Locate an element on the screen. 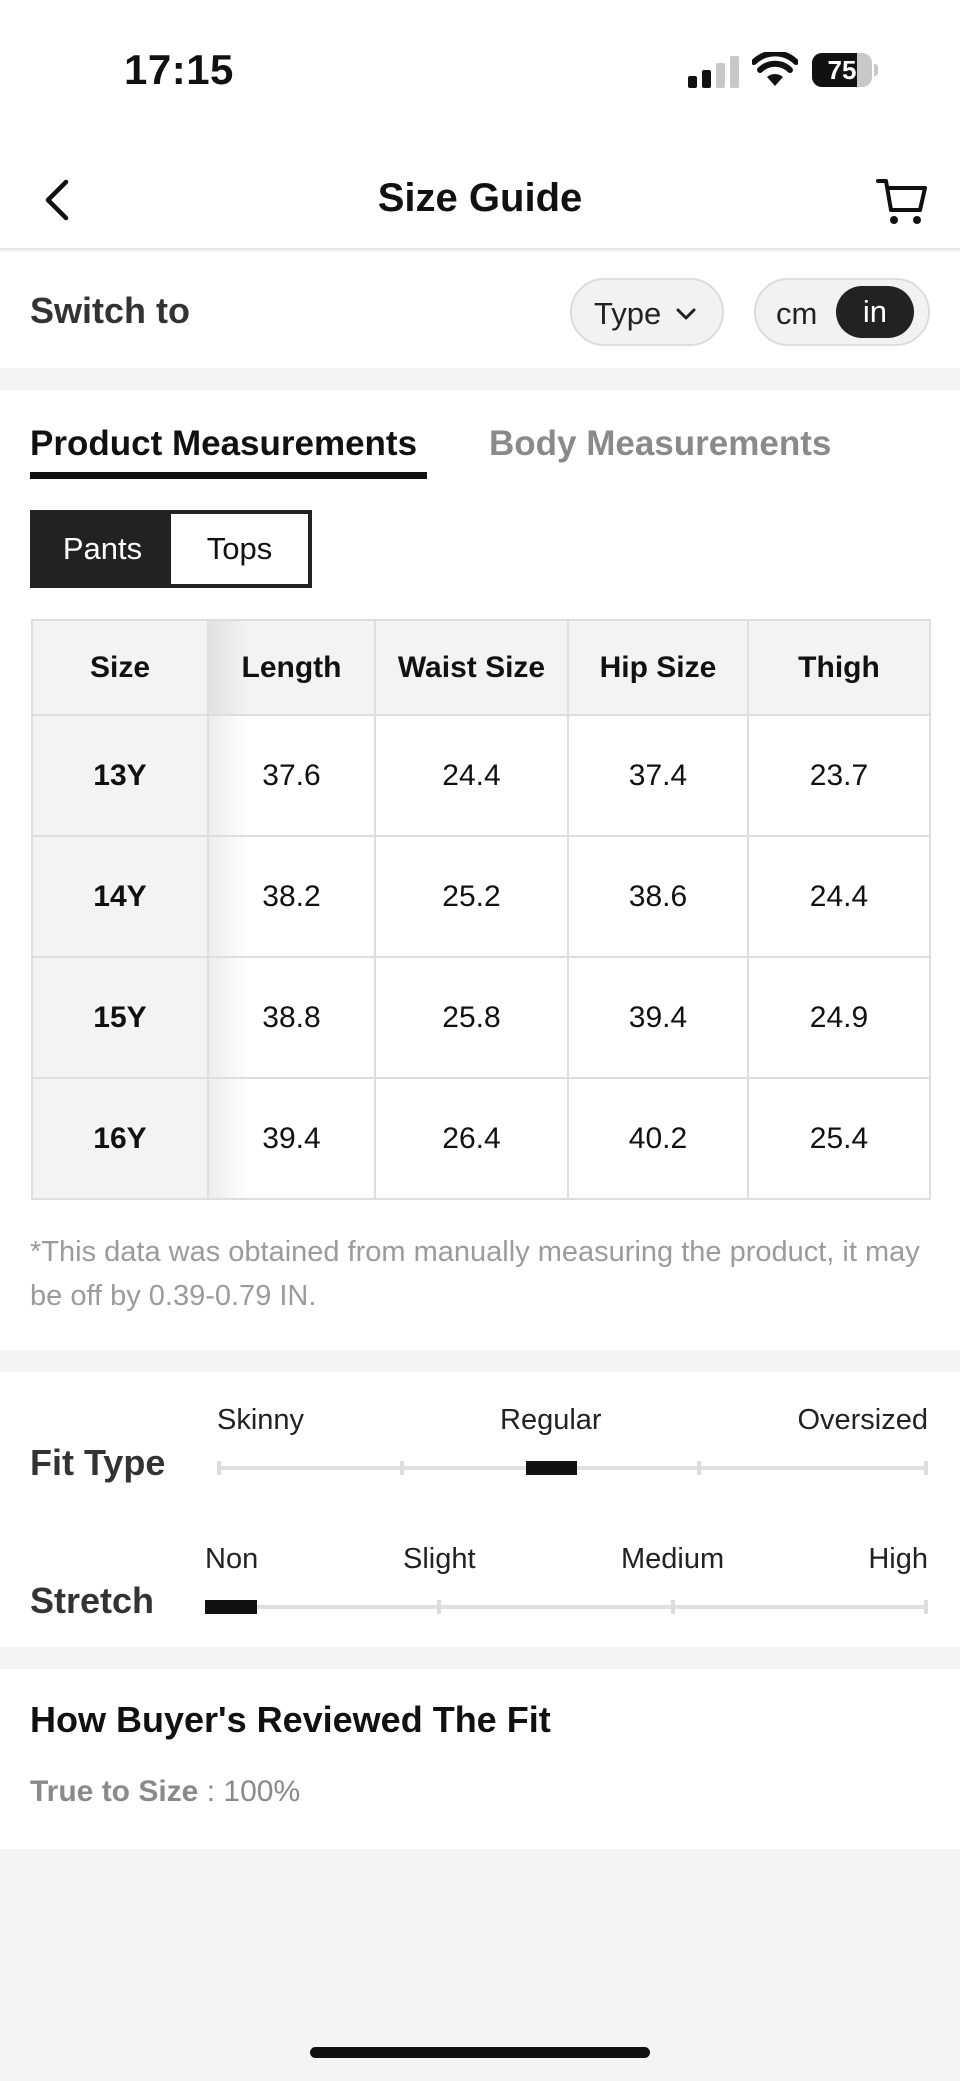  reviews-title: How Buyer's Reviewed The Fit is located at coordinates (290, 1719).